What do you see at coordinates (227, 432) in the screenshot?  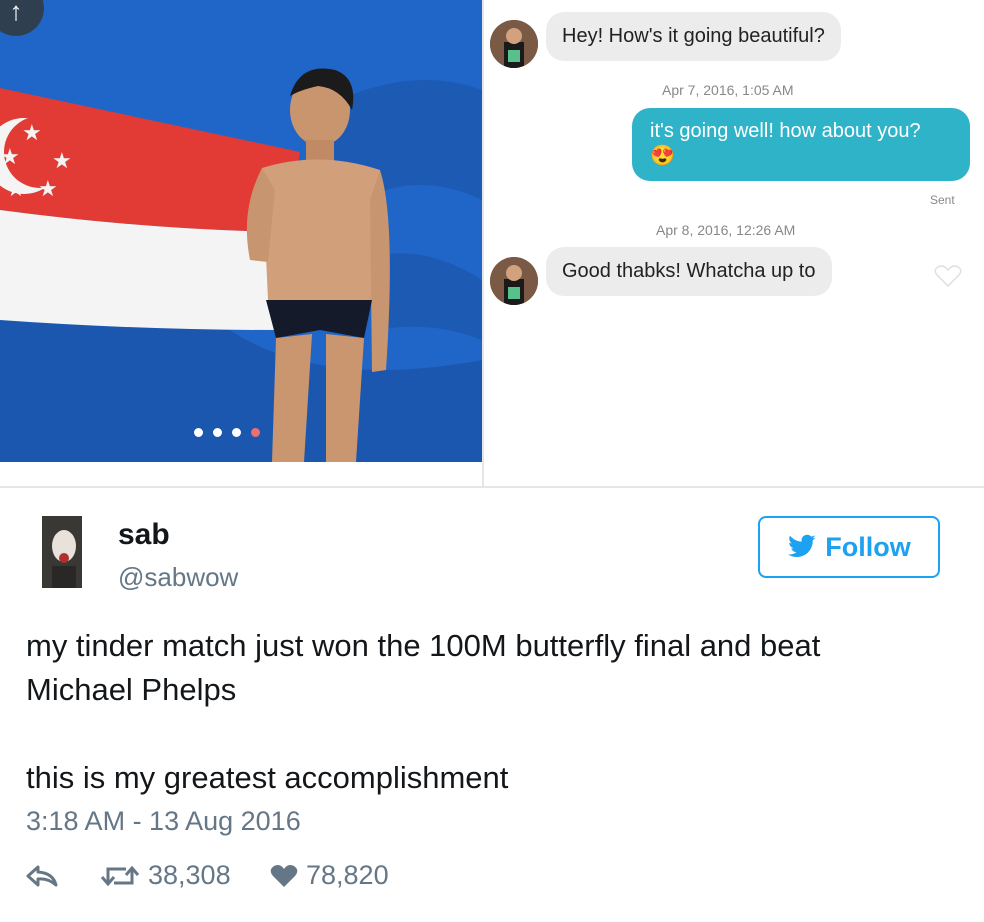 I see `photo-pagination` at bounding box center [227, 432].